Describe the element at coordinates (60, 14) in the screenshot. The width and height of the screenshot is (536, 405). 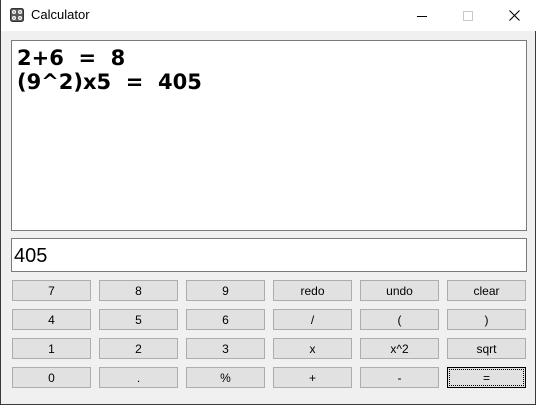
I see `window-title: Calculator` at that location.